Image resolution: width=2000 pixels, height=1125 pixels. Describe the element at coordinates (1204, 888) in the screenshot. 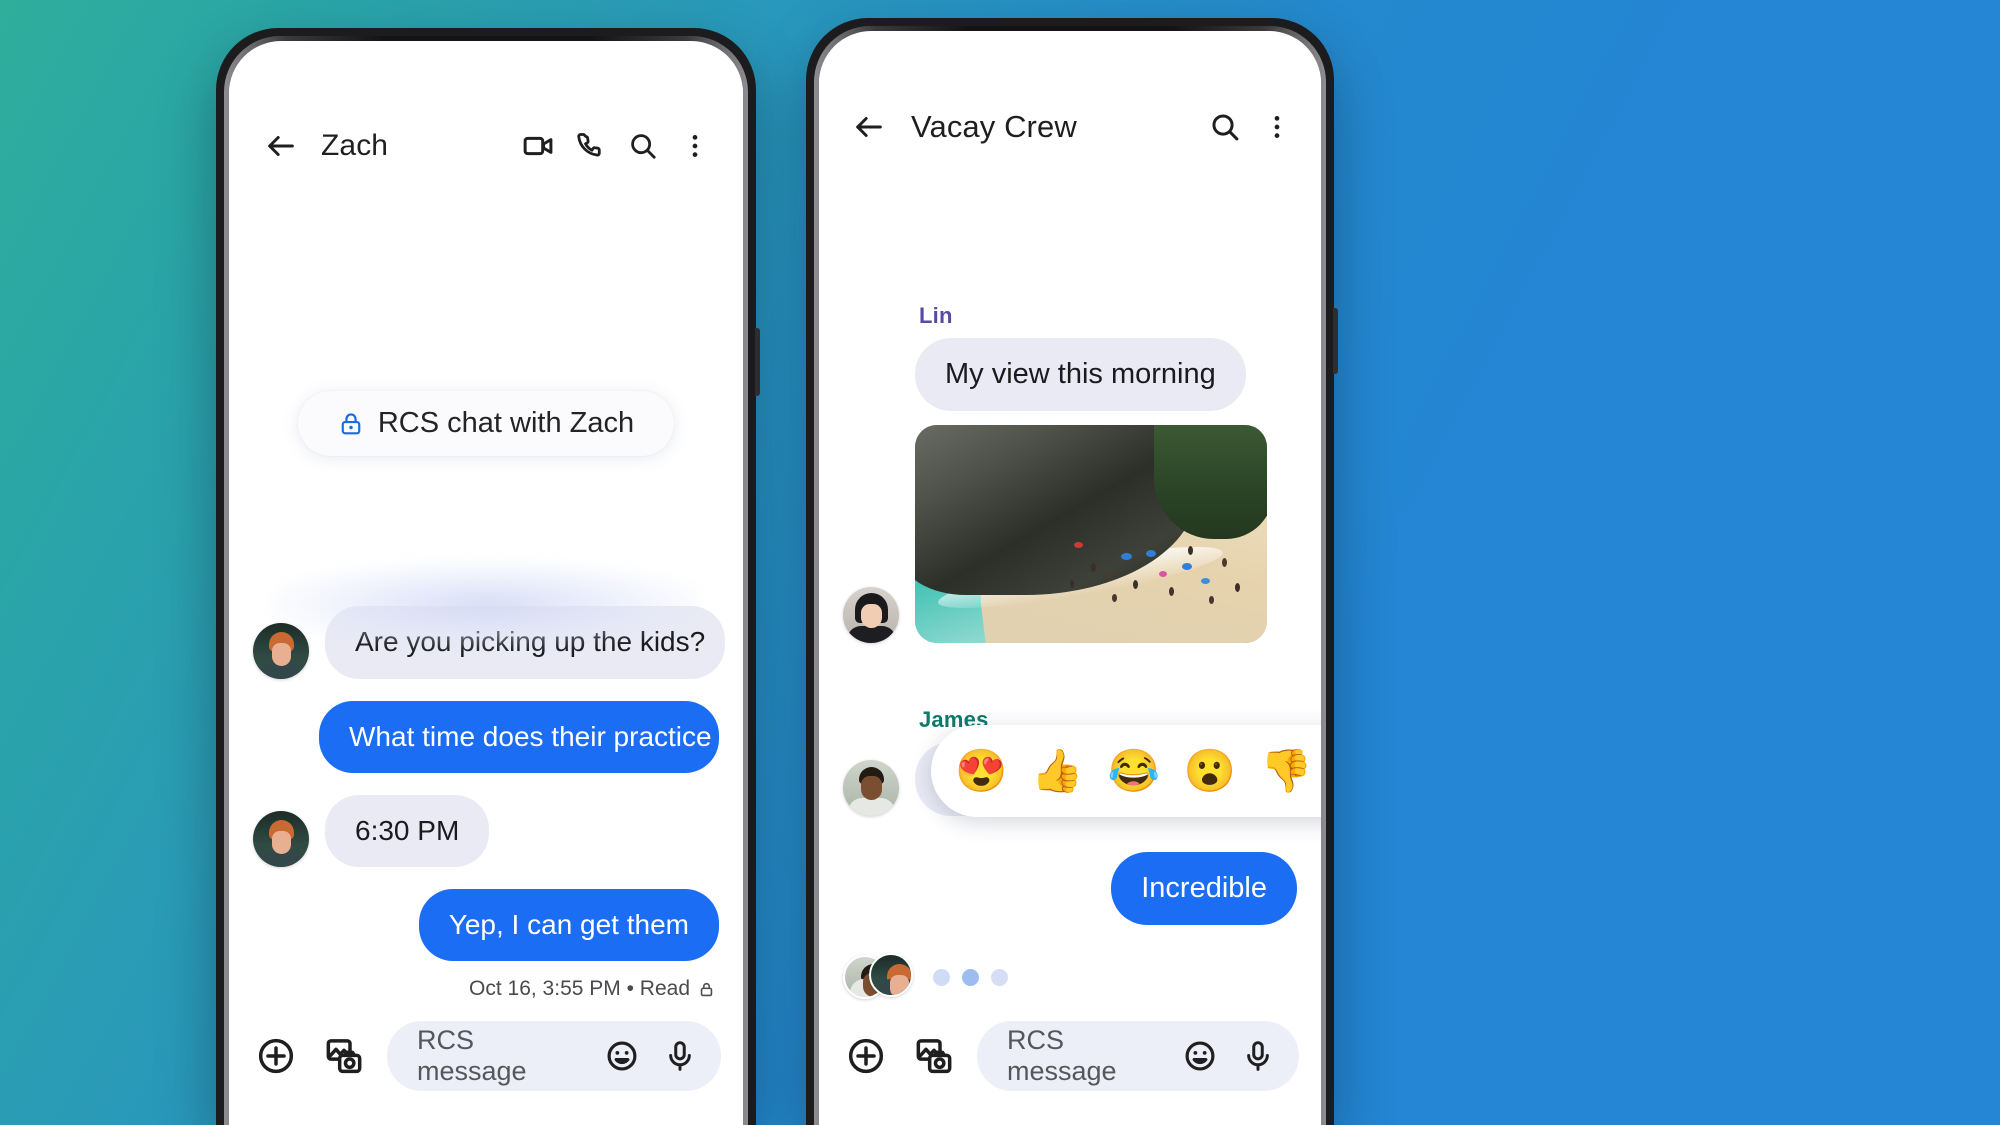

I see `message-bubble: Incredible` at that location.